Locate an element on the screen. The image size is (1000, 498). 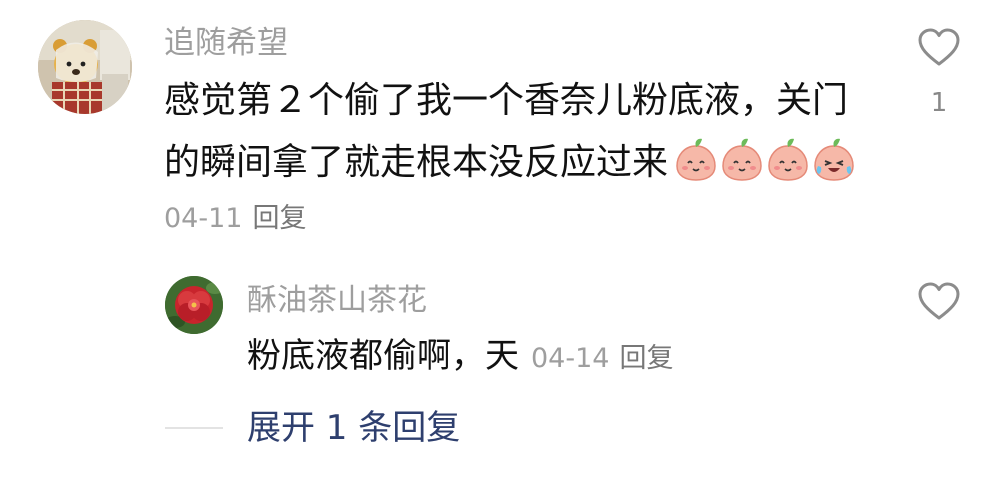
reply-username: 酥油茶山茶花 is located at coordinates (337, 301).